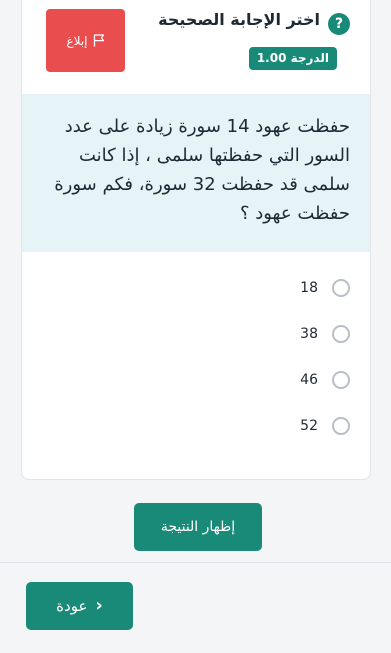 The height and width of the screenshot is (653, 391). What do you see at coordinates (198, 527) in the screenshot?
I see `show-result-button: إظهار النتيجة` at bounding box center [198, 527].